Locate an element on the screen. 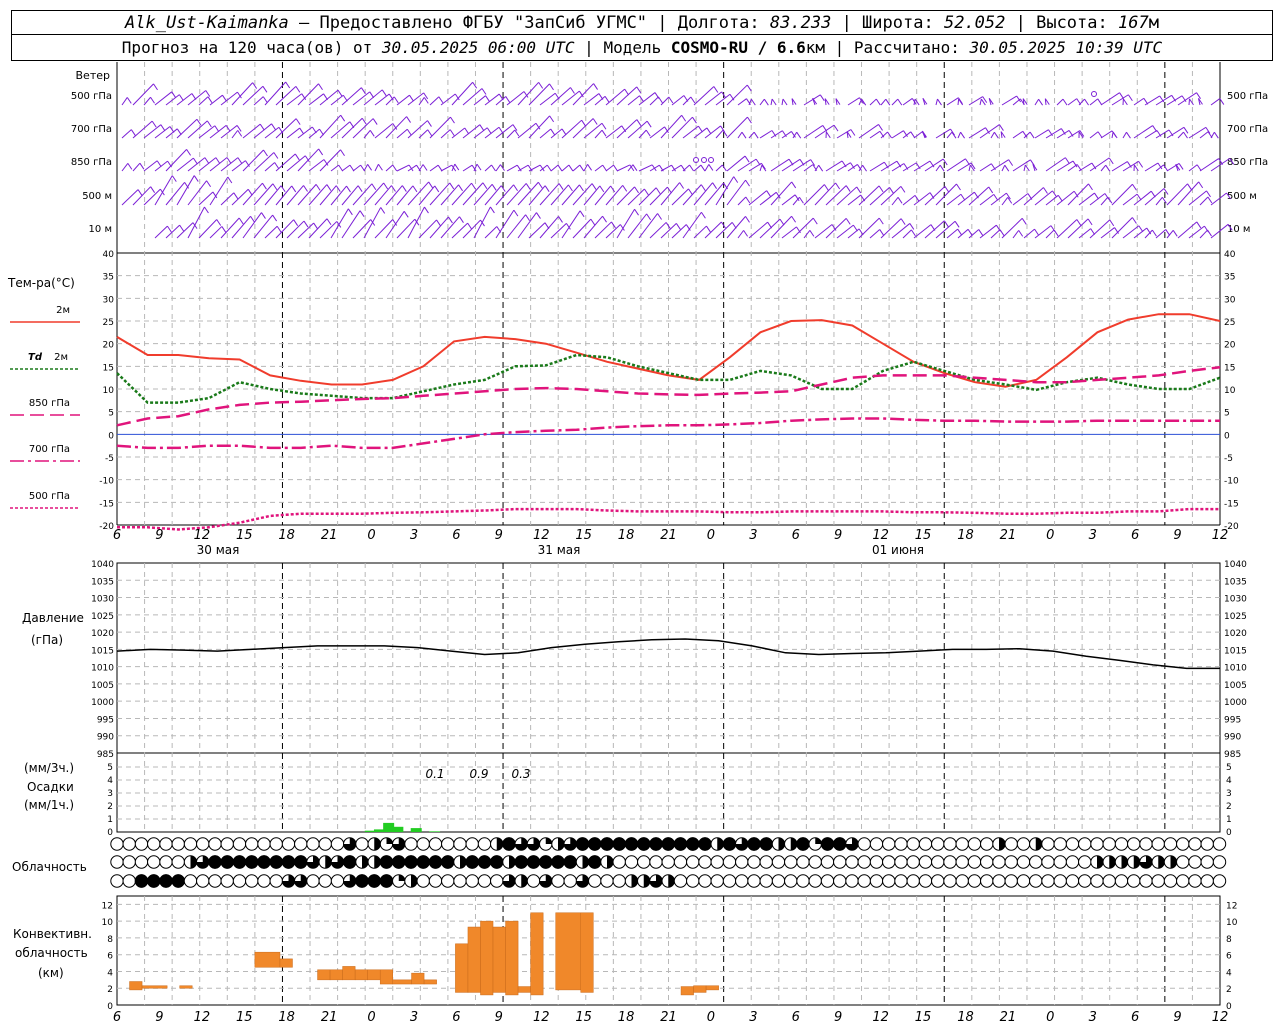 The height and width of the screenshot is (1024, 1280). precip-tick-left: 4 is located at coordinates (110, 781).